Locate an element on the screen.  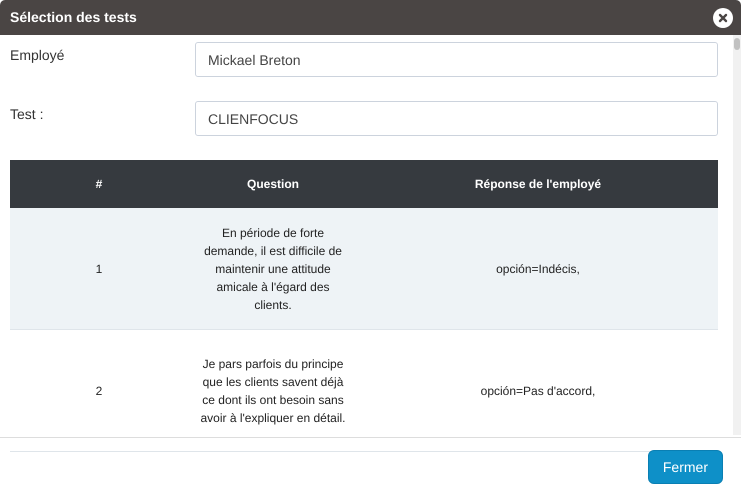
close-button is located at coordinates (723, 18).